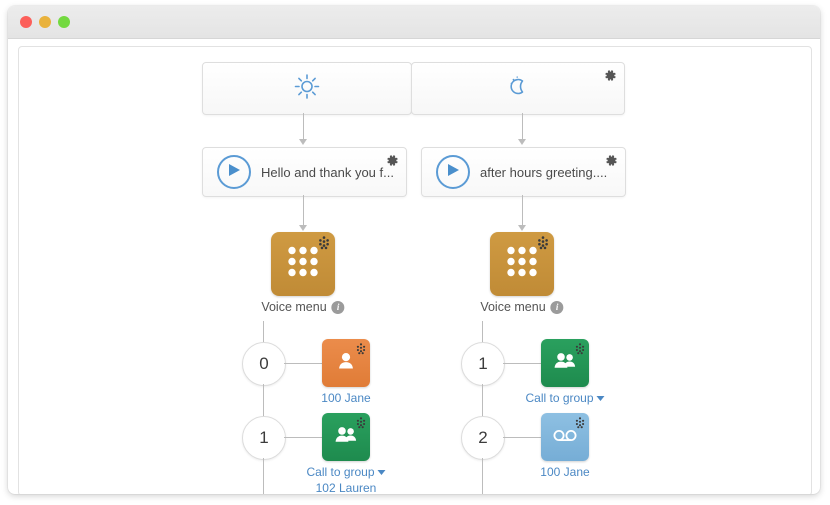  Describe the element at coordinates (522, 127) in the screenshot. I see `connector-night-to-greeting` at that location.